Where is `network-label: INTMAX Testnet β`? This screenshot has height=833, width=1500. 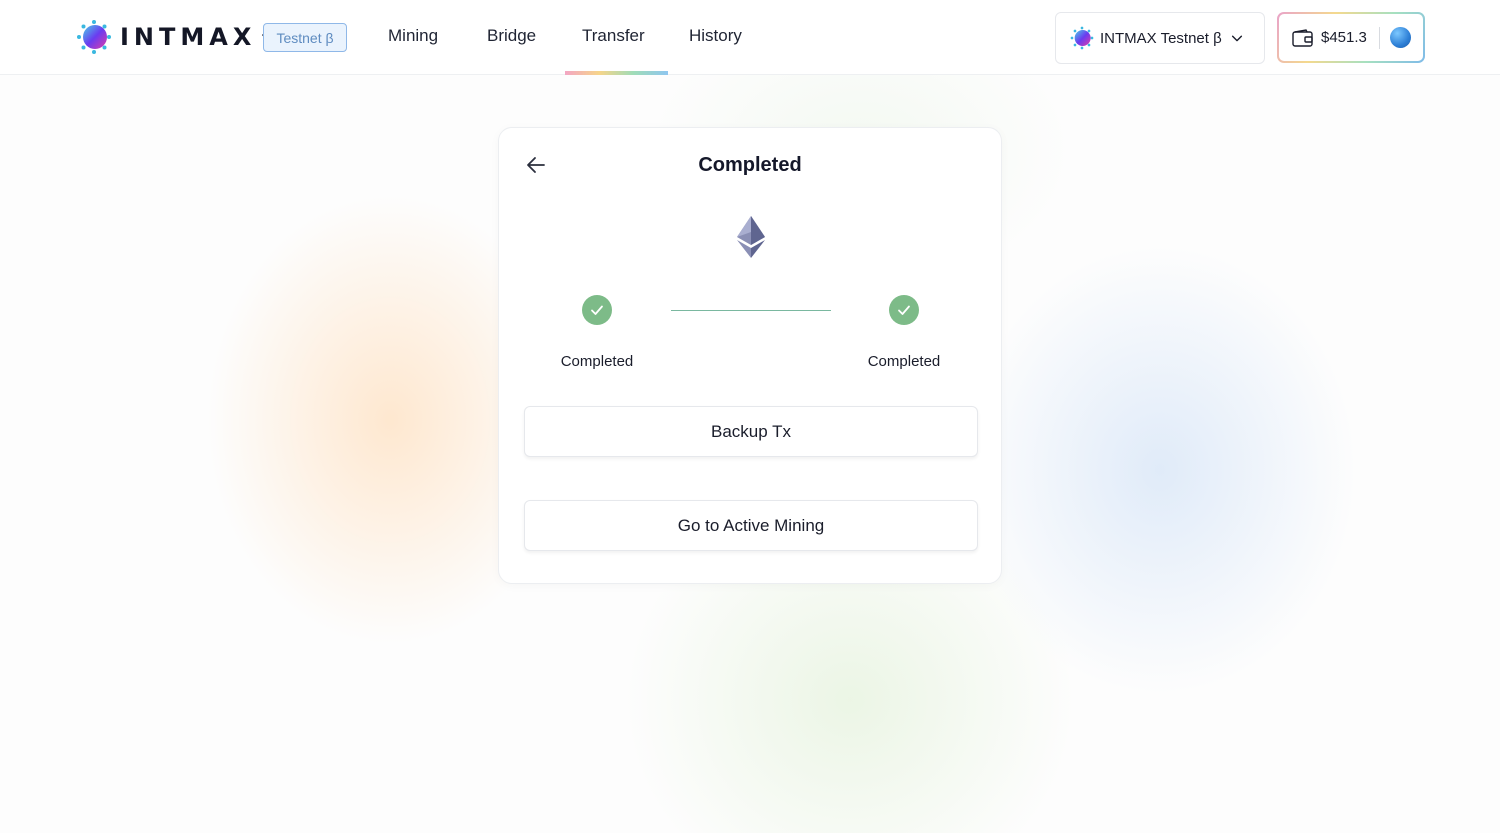
network-label: INTMAX Testnet β is located at coordinates (1161, 38).